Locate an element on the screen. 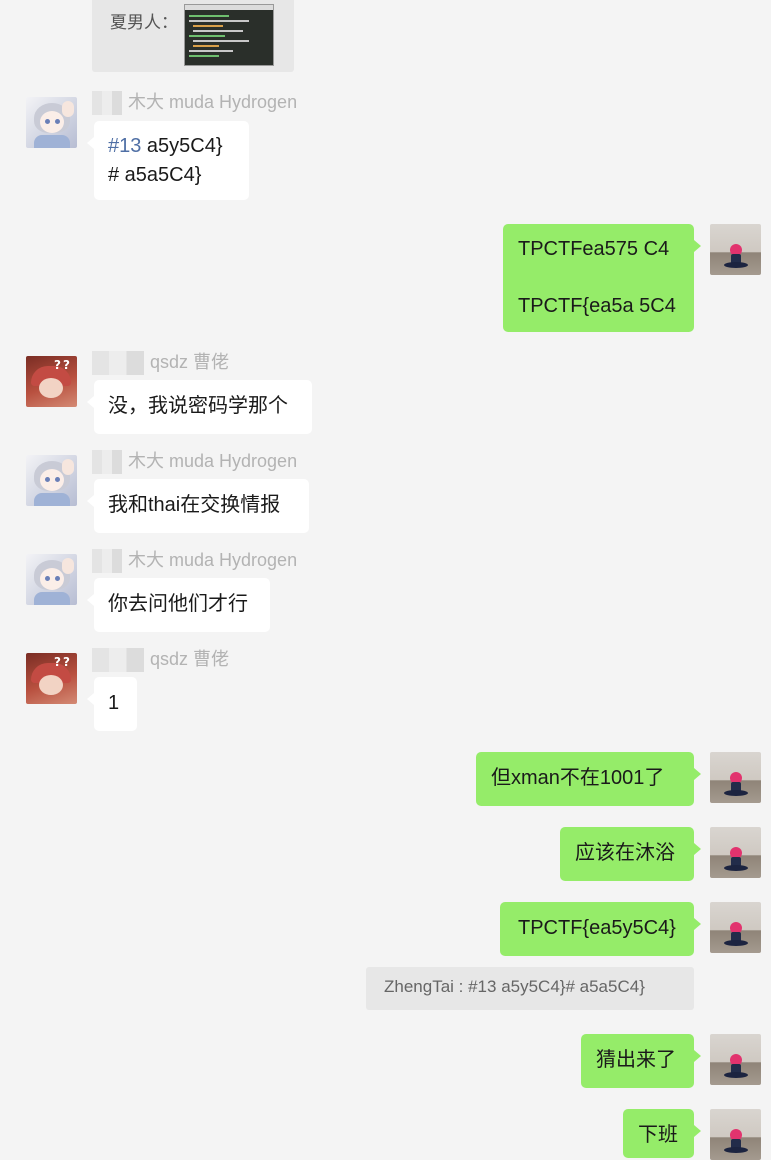 The image size is (771, 1160). message-bubble-self: 应该在沐浴 is located at coordinates (630, 854).